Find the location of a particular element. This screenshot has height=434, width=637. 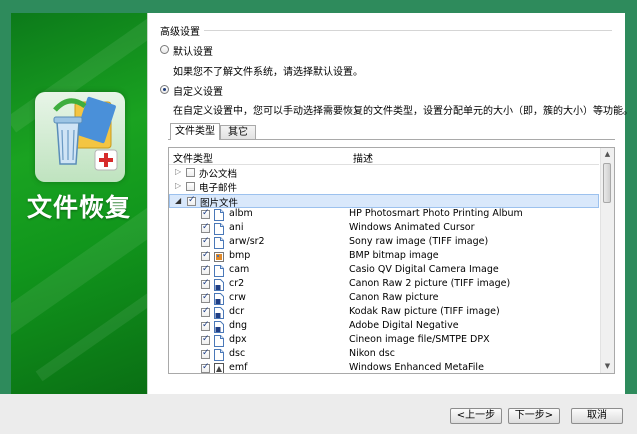

list-item: dcr Kodak Raw picture (TIFF image) is located at coordinates (384, 313).